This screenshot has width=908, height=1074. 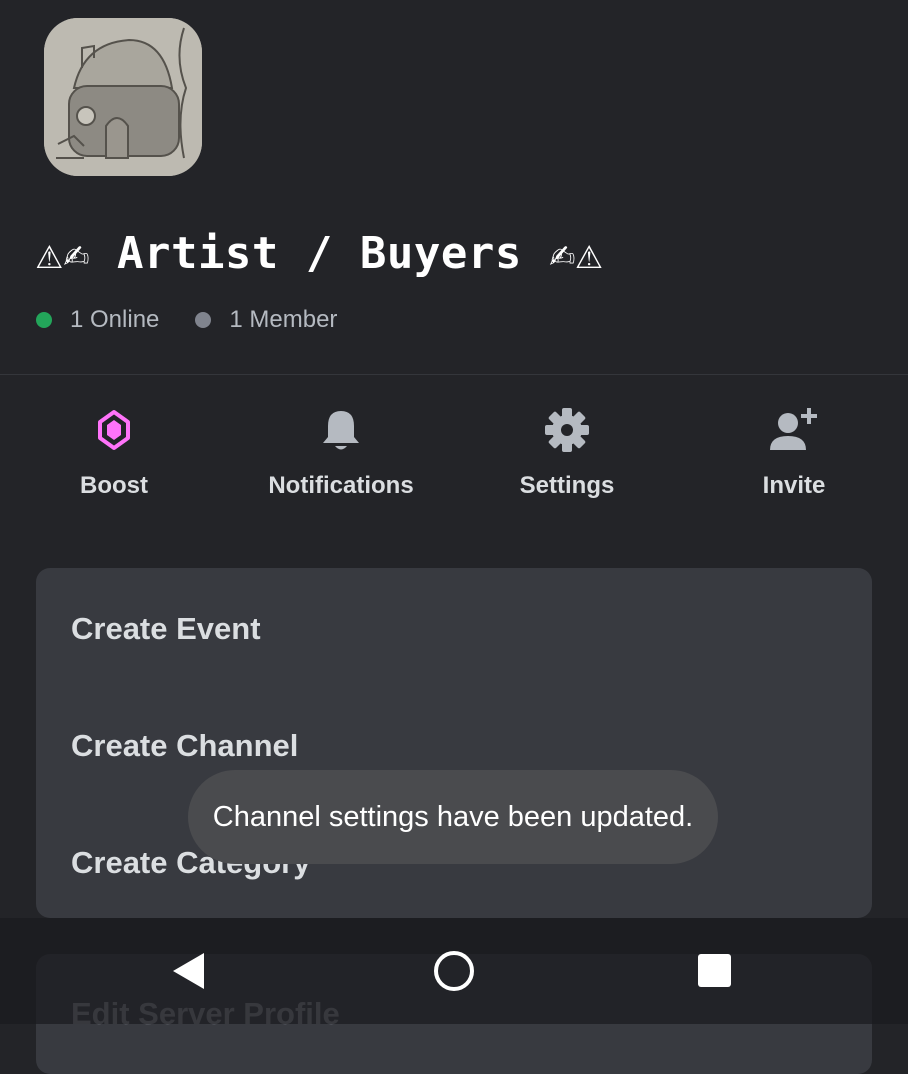 I want to click on online-count: 1 Online, so click(x=97, y=320).